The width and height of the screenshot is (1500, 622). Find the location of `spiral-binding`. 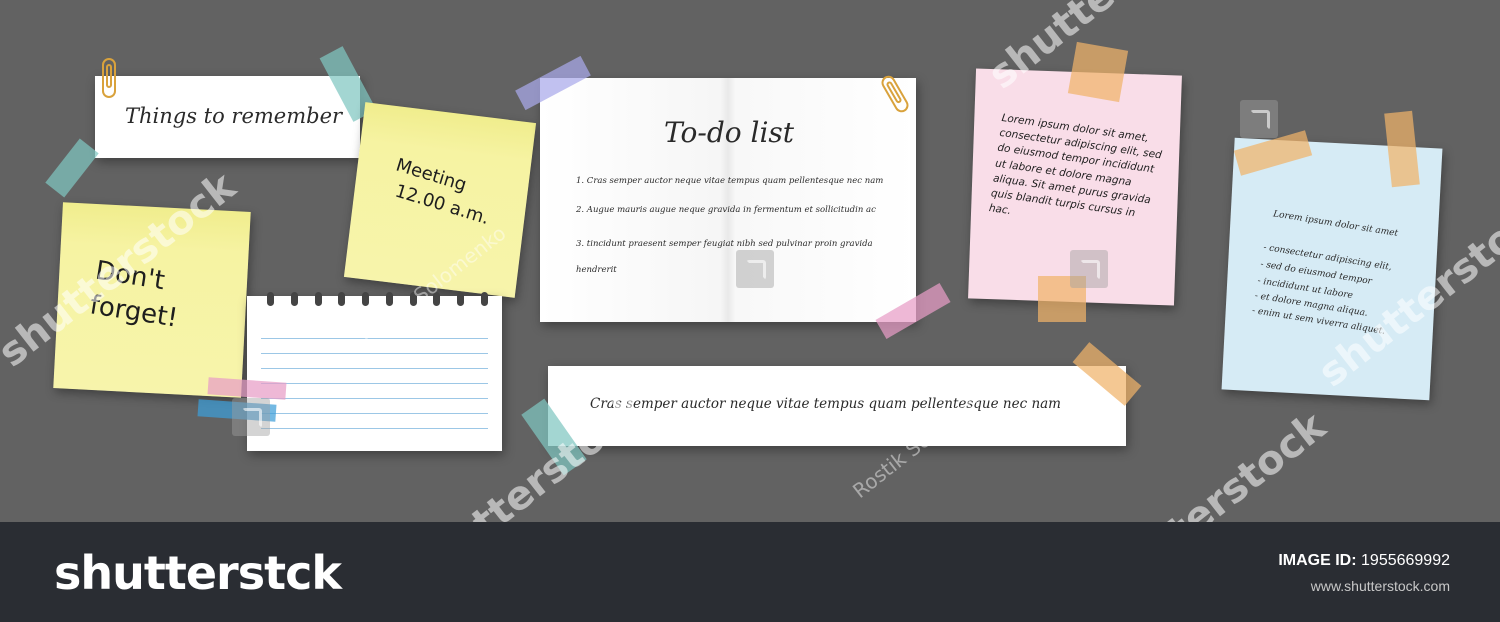

spiral-binding is located at coordinates (377, 299).